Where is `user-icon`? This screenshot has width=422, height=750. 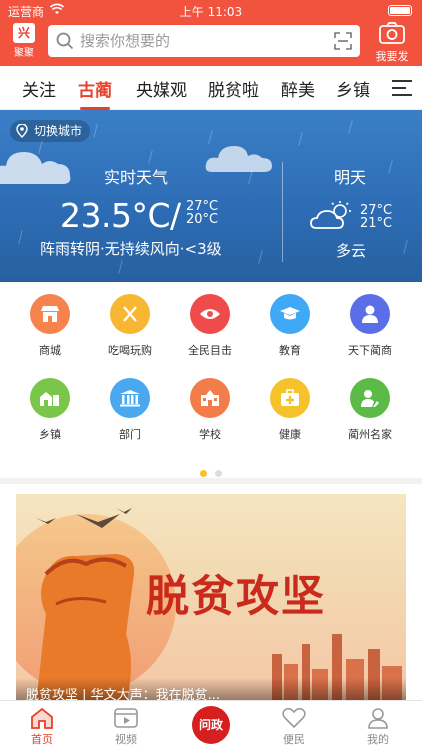 user-icon is located at coordinates (378, 718).